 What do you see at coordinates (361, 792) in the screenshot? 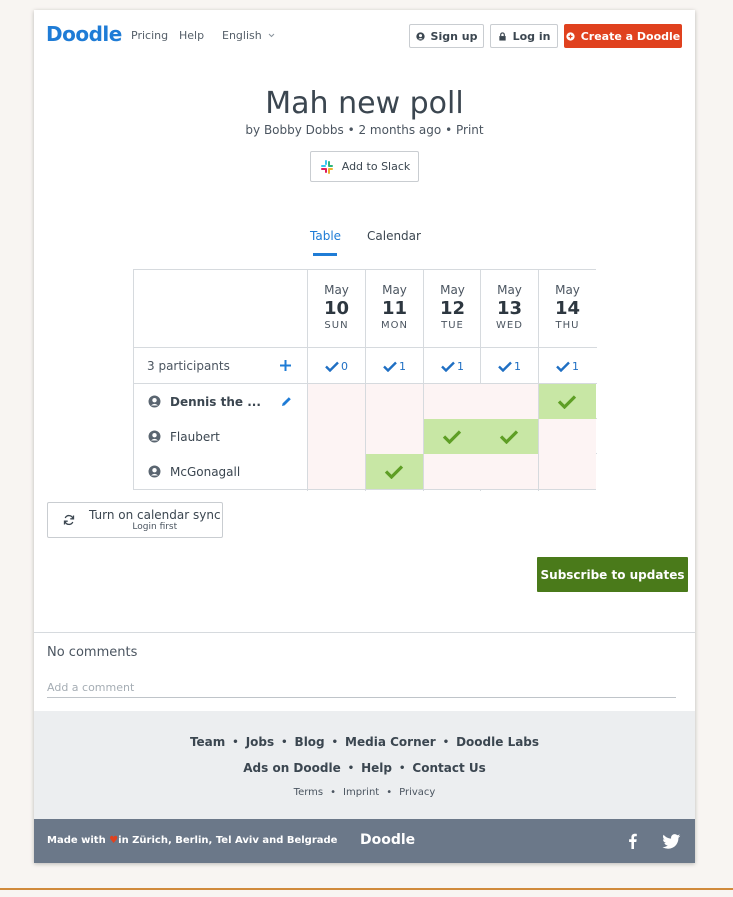
I see `footer-link-imprint: Imprint` at bounding box center [361, 792].